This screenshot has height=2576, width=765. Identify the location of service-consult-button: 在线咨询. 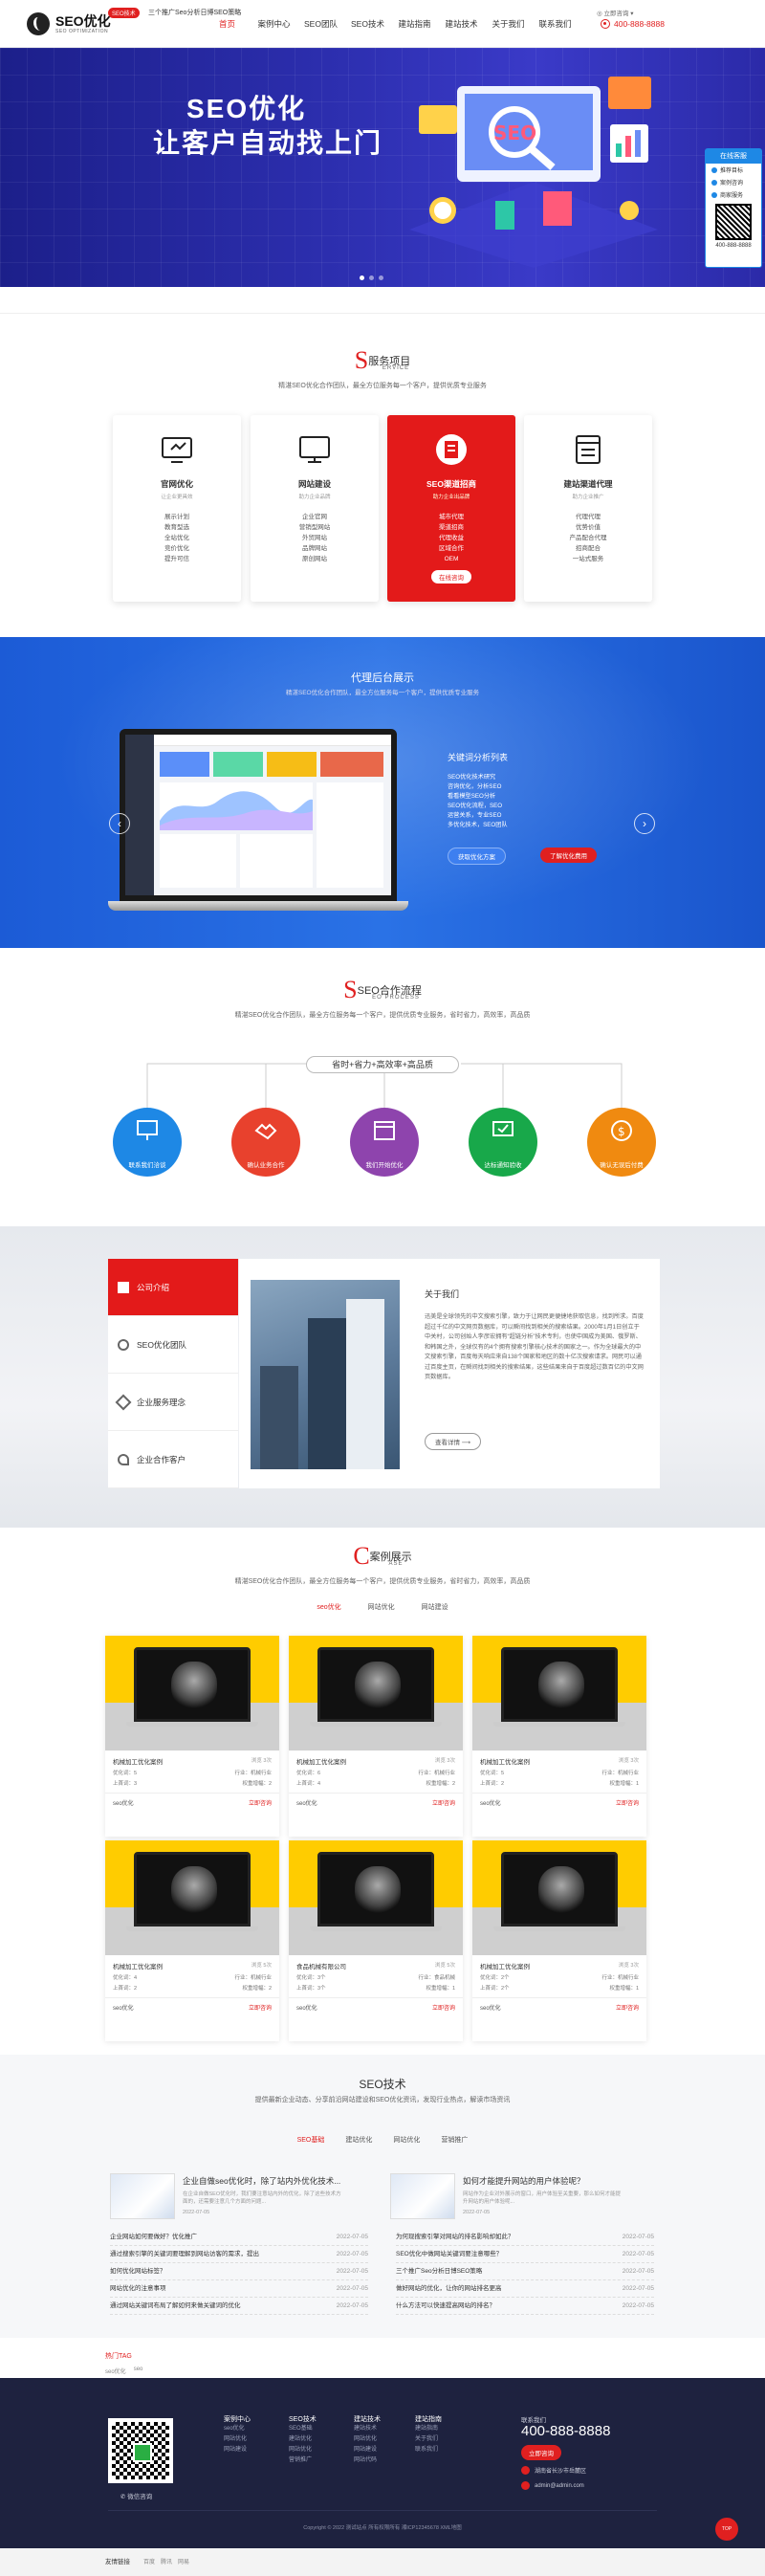
(451, 576).